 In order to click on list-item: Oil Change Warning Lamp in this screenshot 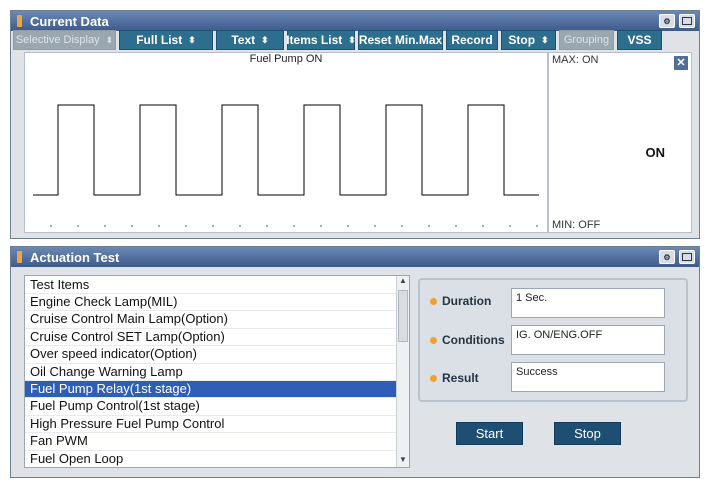, I will do `click(217, 371)`.